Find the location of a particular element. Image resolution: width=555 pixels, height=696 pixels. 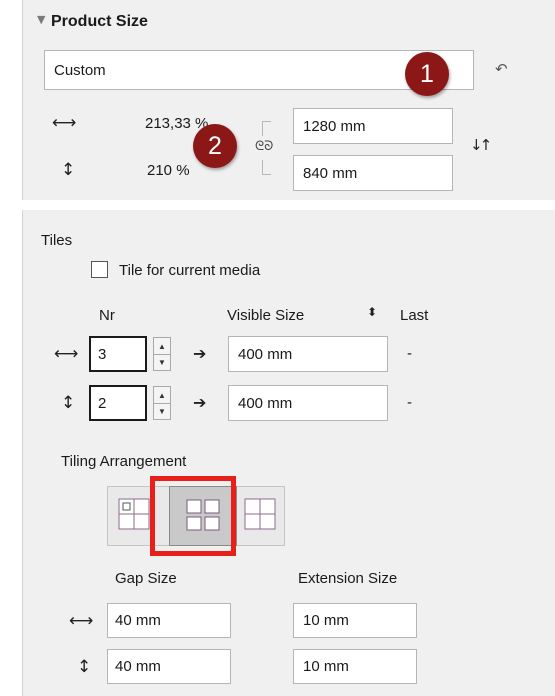

tiles-vertical-count: 2 is located at coordinates (102, 403).